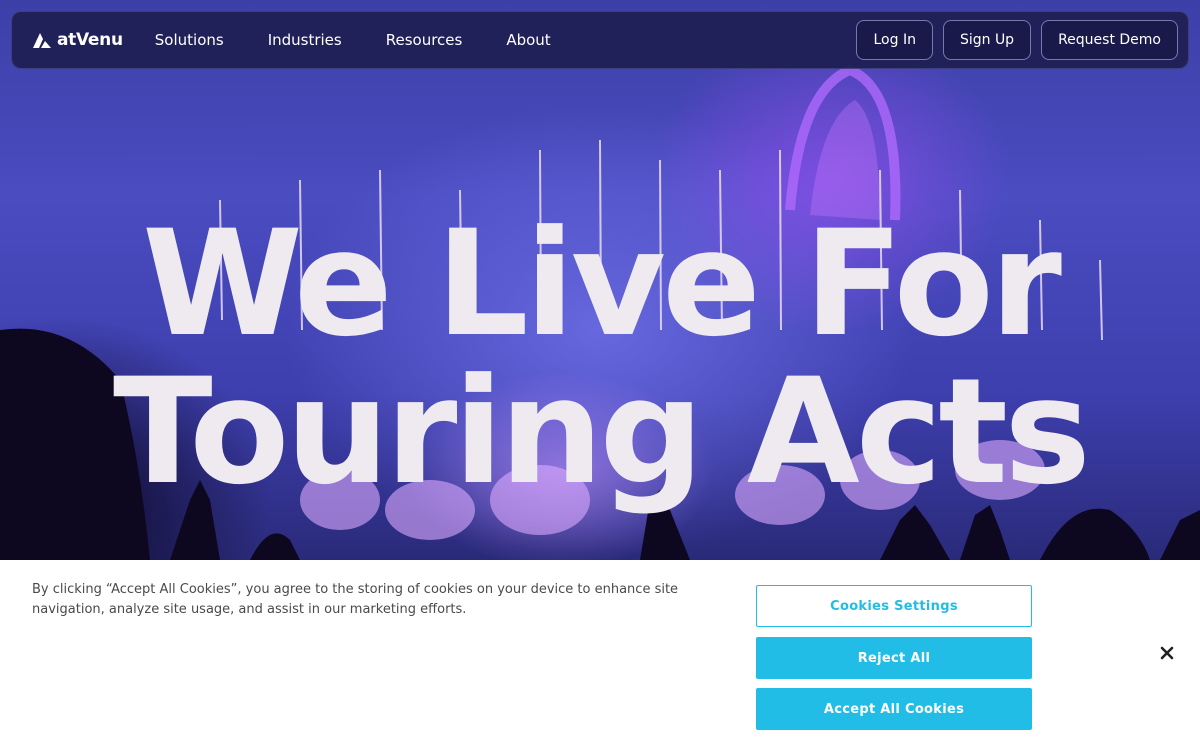 The image size is (1200, 750). I want to click on nav-links: Solutions Industries Resources About, so click(375, 40).